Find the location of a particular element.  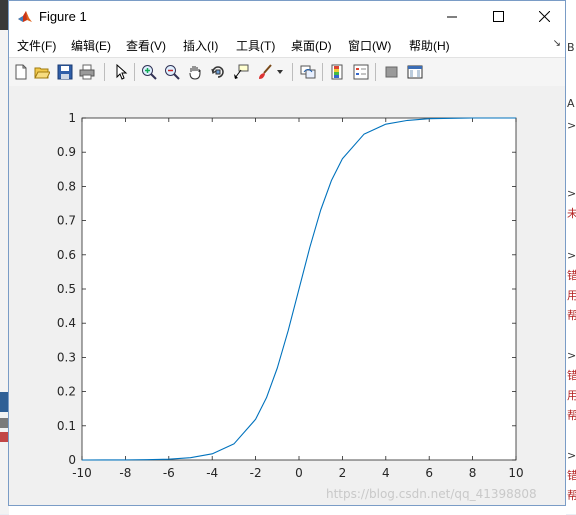

maximize-button is located at coordinates (498, 16).